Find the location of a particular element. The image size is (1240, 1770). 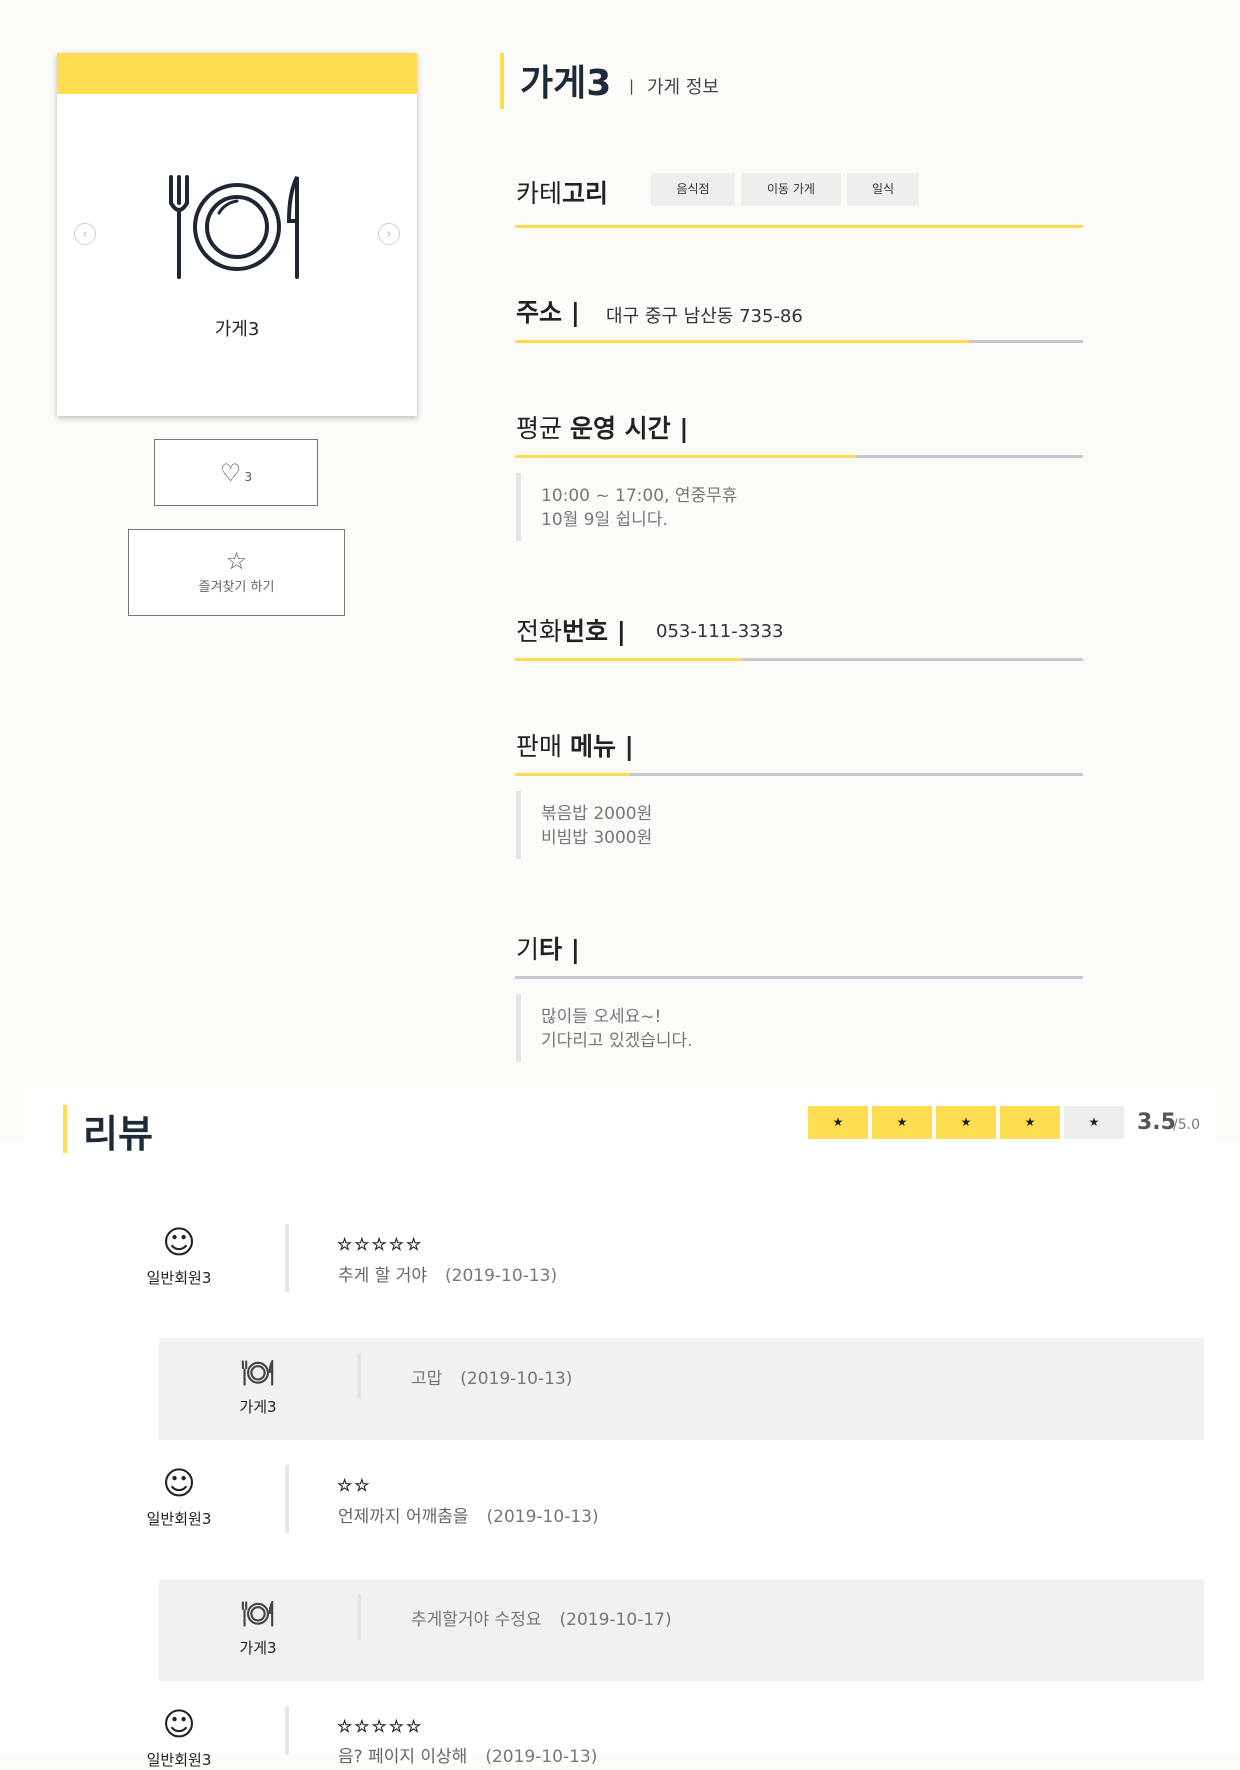

review-stars: ☆☆ is located at coordinates (354, 1486).